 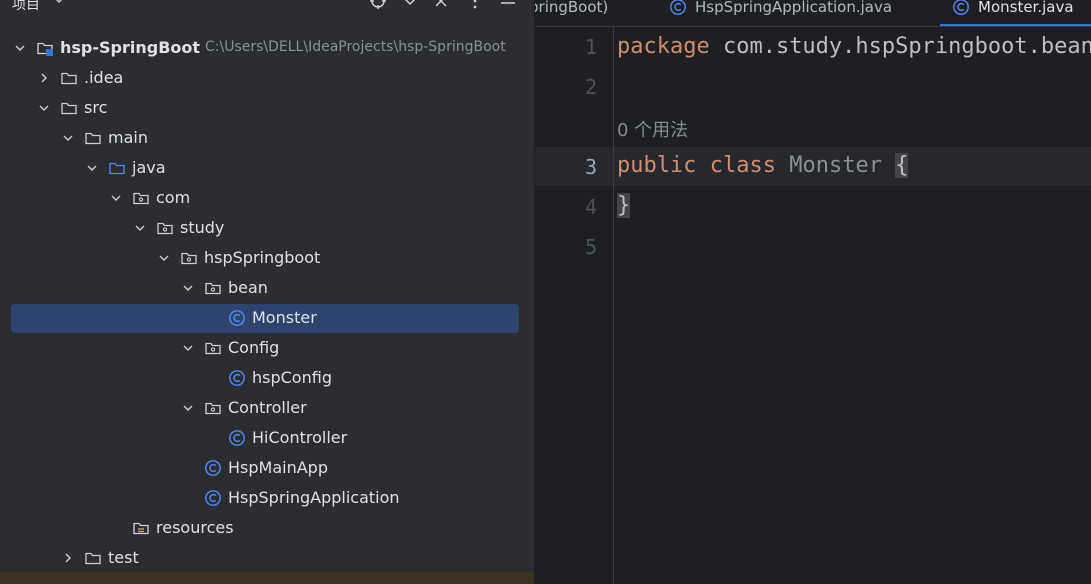 I want to click on keyword: package, so click(x=663, y=46).